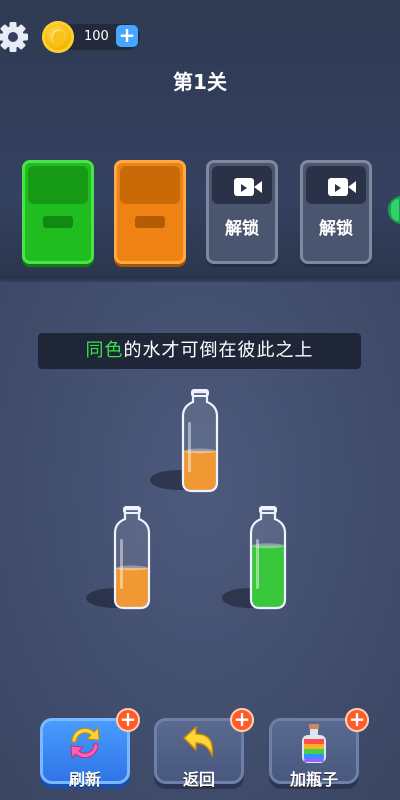 The width and height of the screenshot is (400, 800). What do you see at coordinates (313, 779) in the screenshot?
I see `add-bottle-label: 加瓶子` at bounding box center [313, 779].